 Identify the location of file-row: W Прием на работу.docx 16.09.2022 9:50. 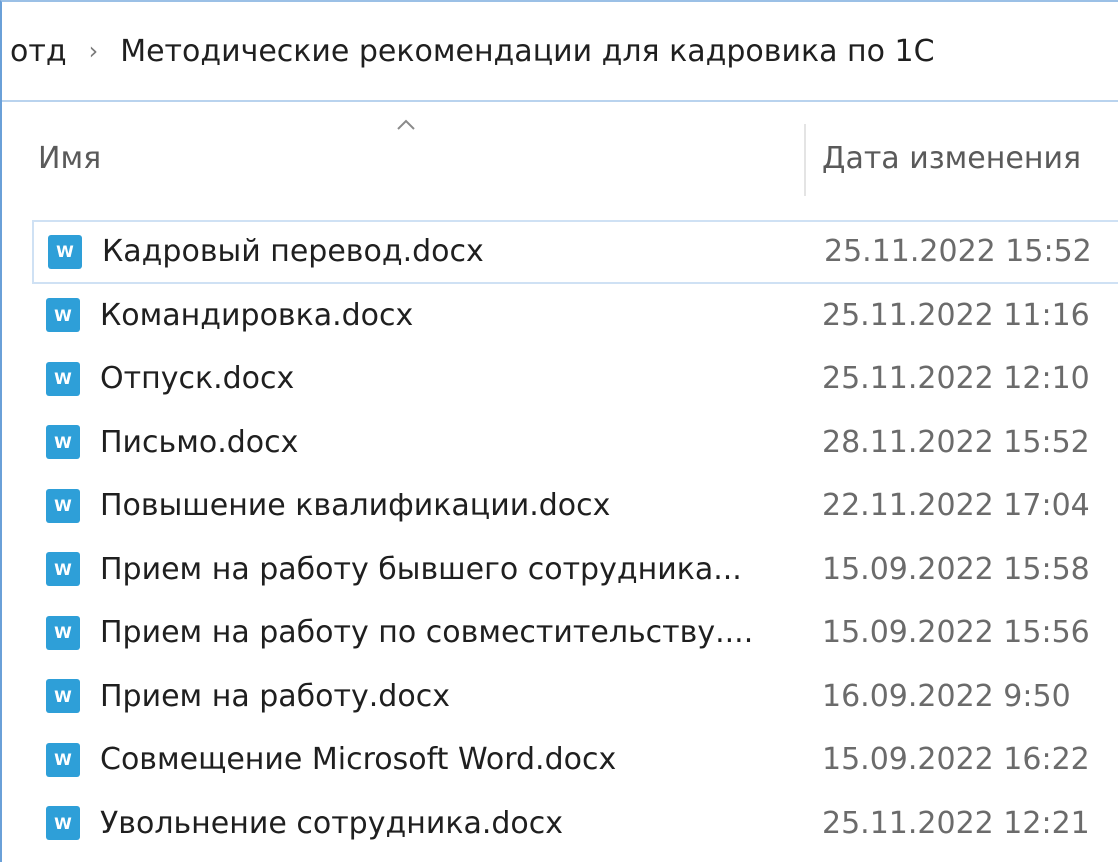
(575, 697).